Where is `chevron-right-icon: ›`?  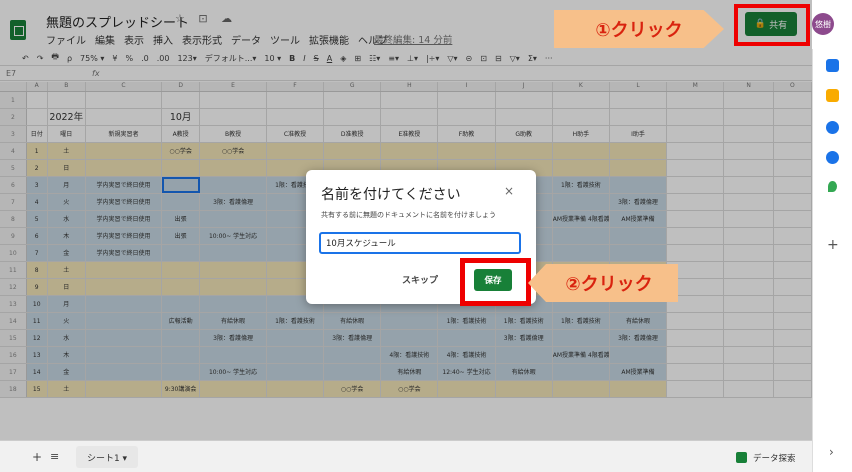
chevron-right-icon: › is located at coordinates (831, 452).